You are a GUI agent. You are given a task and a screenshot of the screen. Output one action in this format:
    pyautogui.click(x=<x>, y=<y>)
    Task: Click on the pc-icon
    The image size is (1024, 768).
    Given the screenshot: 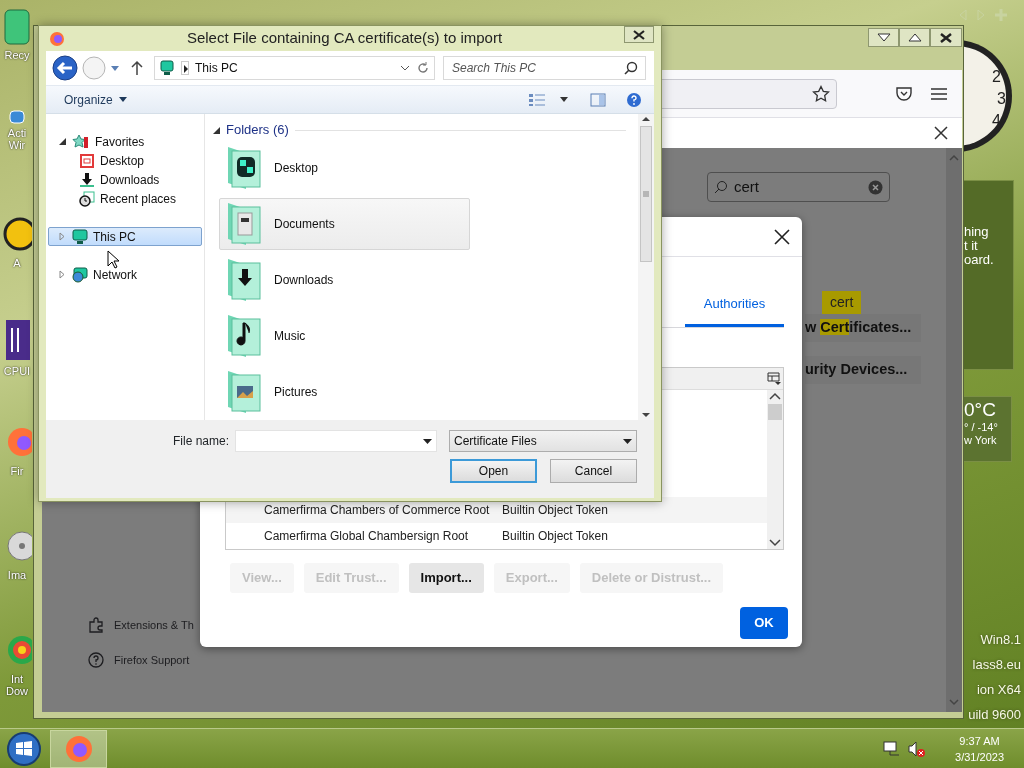 What is the action you would take?
    pyautogui.click(x=80, y=236)
    